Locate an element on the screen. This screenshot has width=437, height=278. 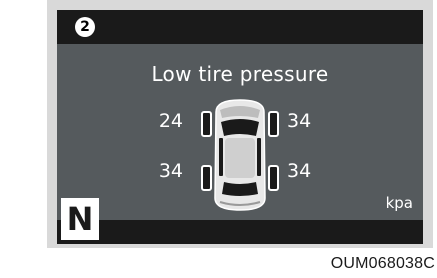
warning-message: Low tire pressure is located at coordinates (240, 74).